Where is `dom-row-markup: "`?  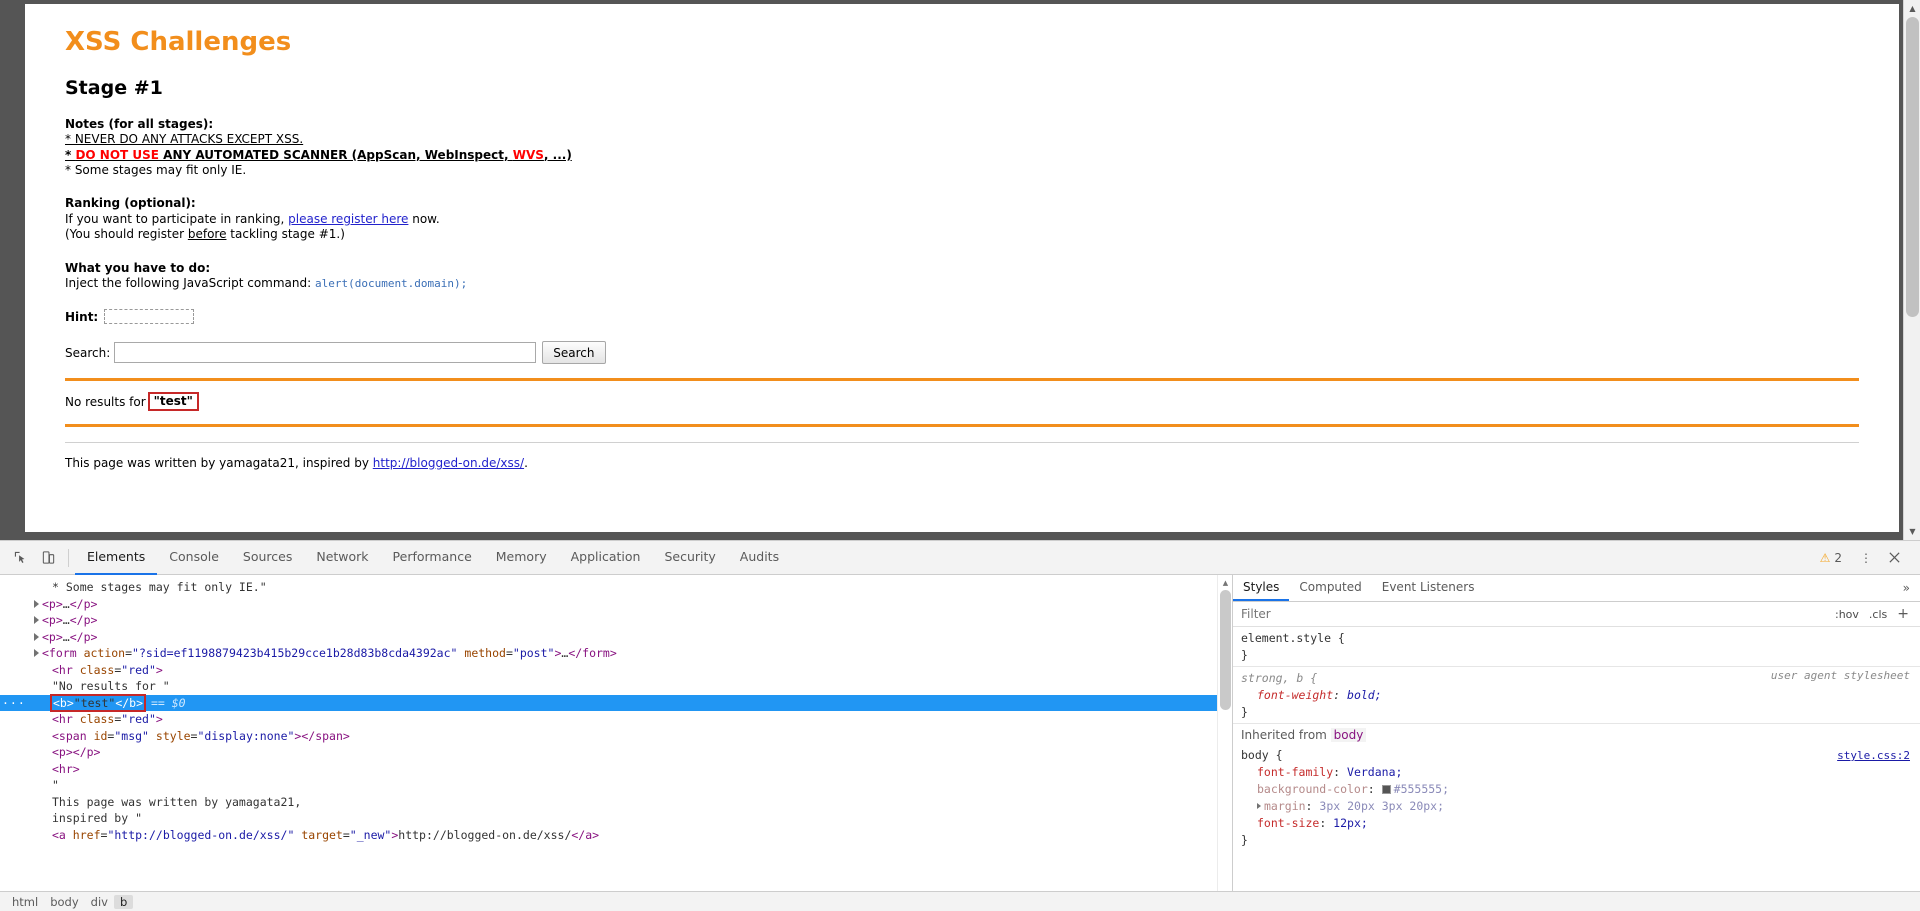 dom-row-markup: " is located at coordinates (55, 785).